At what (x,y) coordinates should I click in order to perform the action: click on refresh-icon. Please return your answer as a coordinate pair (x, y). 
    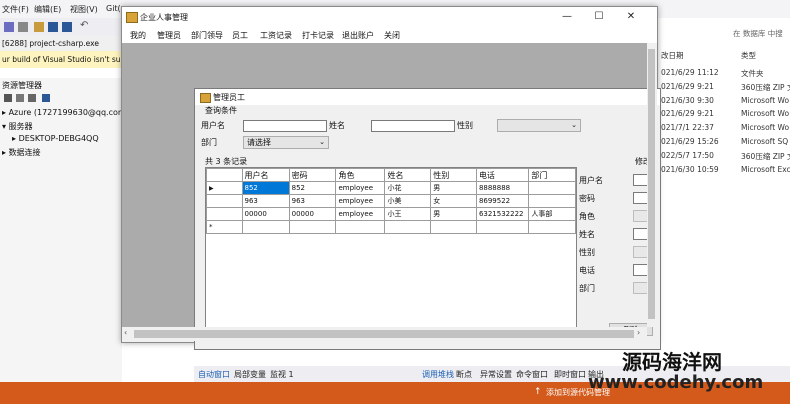
    Looking at the image, I should click on (8, 98).